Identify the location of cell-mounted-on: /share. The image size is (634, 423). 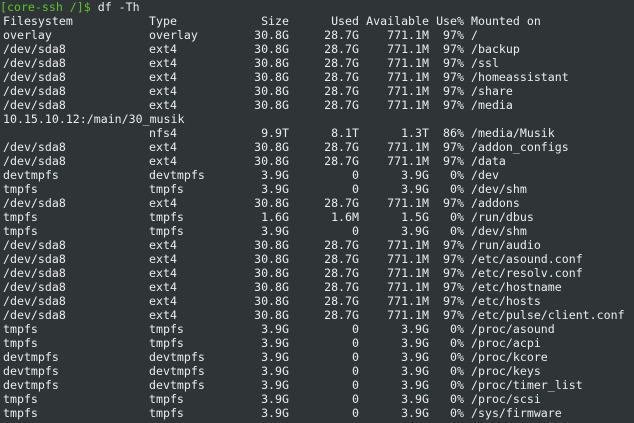
(492, 91).